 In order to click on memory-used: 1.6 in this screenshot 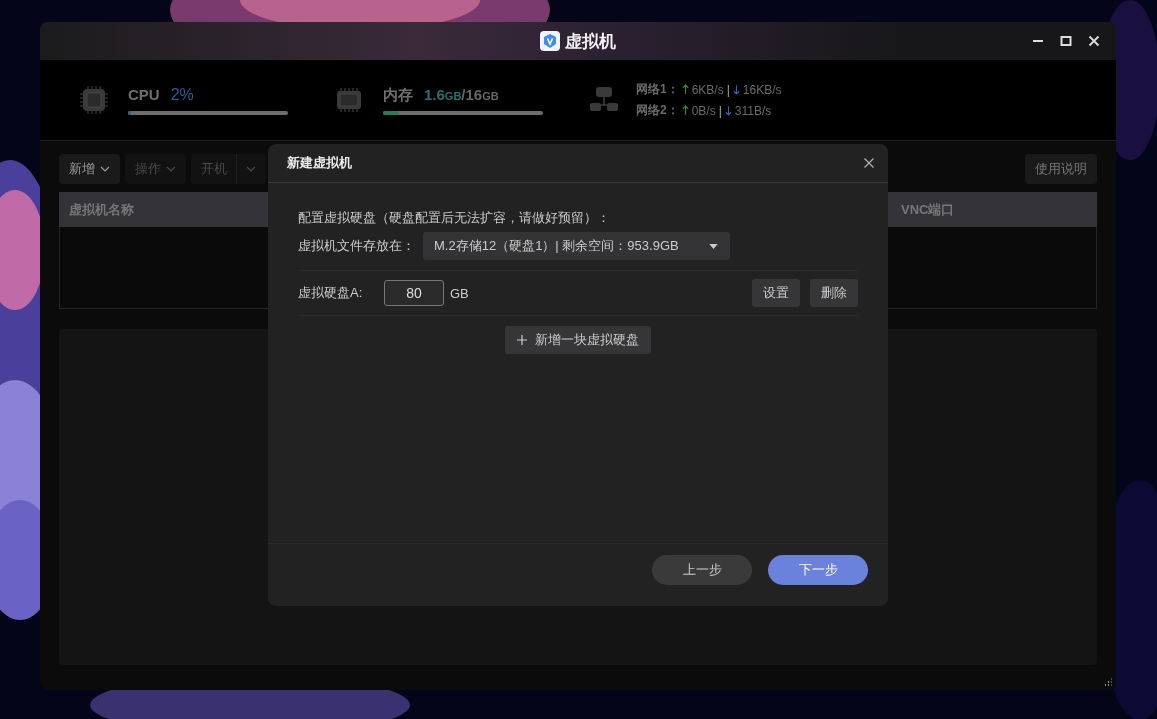, I will do `click(434, 94)`.